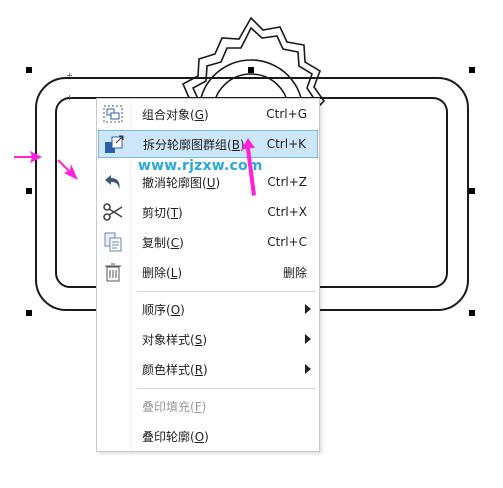 Image resolution: width=503 pixels, height=488 pixels. I want to click on menu-item-break-contour-group: 拆分轮廓图群组(B) Ctrl+K, so click(208, 144).